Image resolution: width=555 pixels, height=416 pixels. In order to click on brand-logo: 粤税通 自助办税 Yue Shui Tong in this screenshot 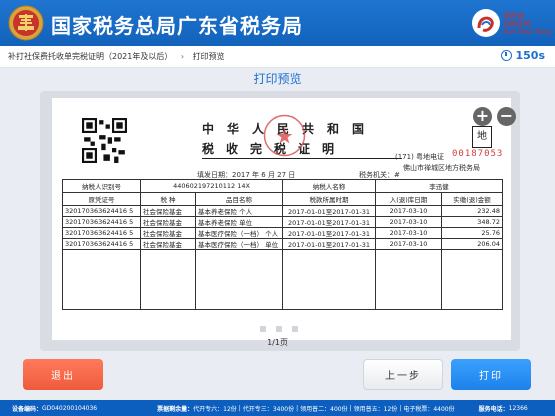, I will do `click(511, 23)`.